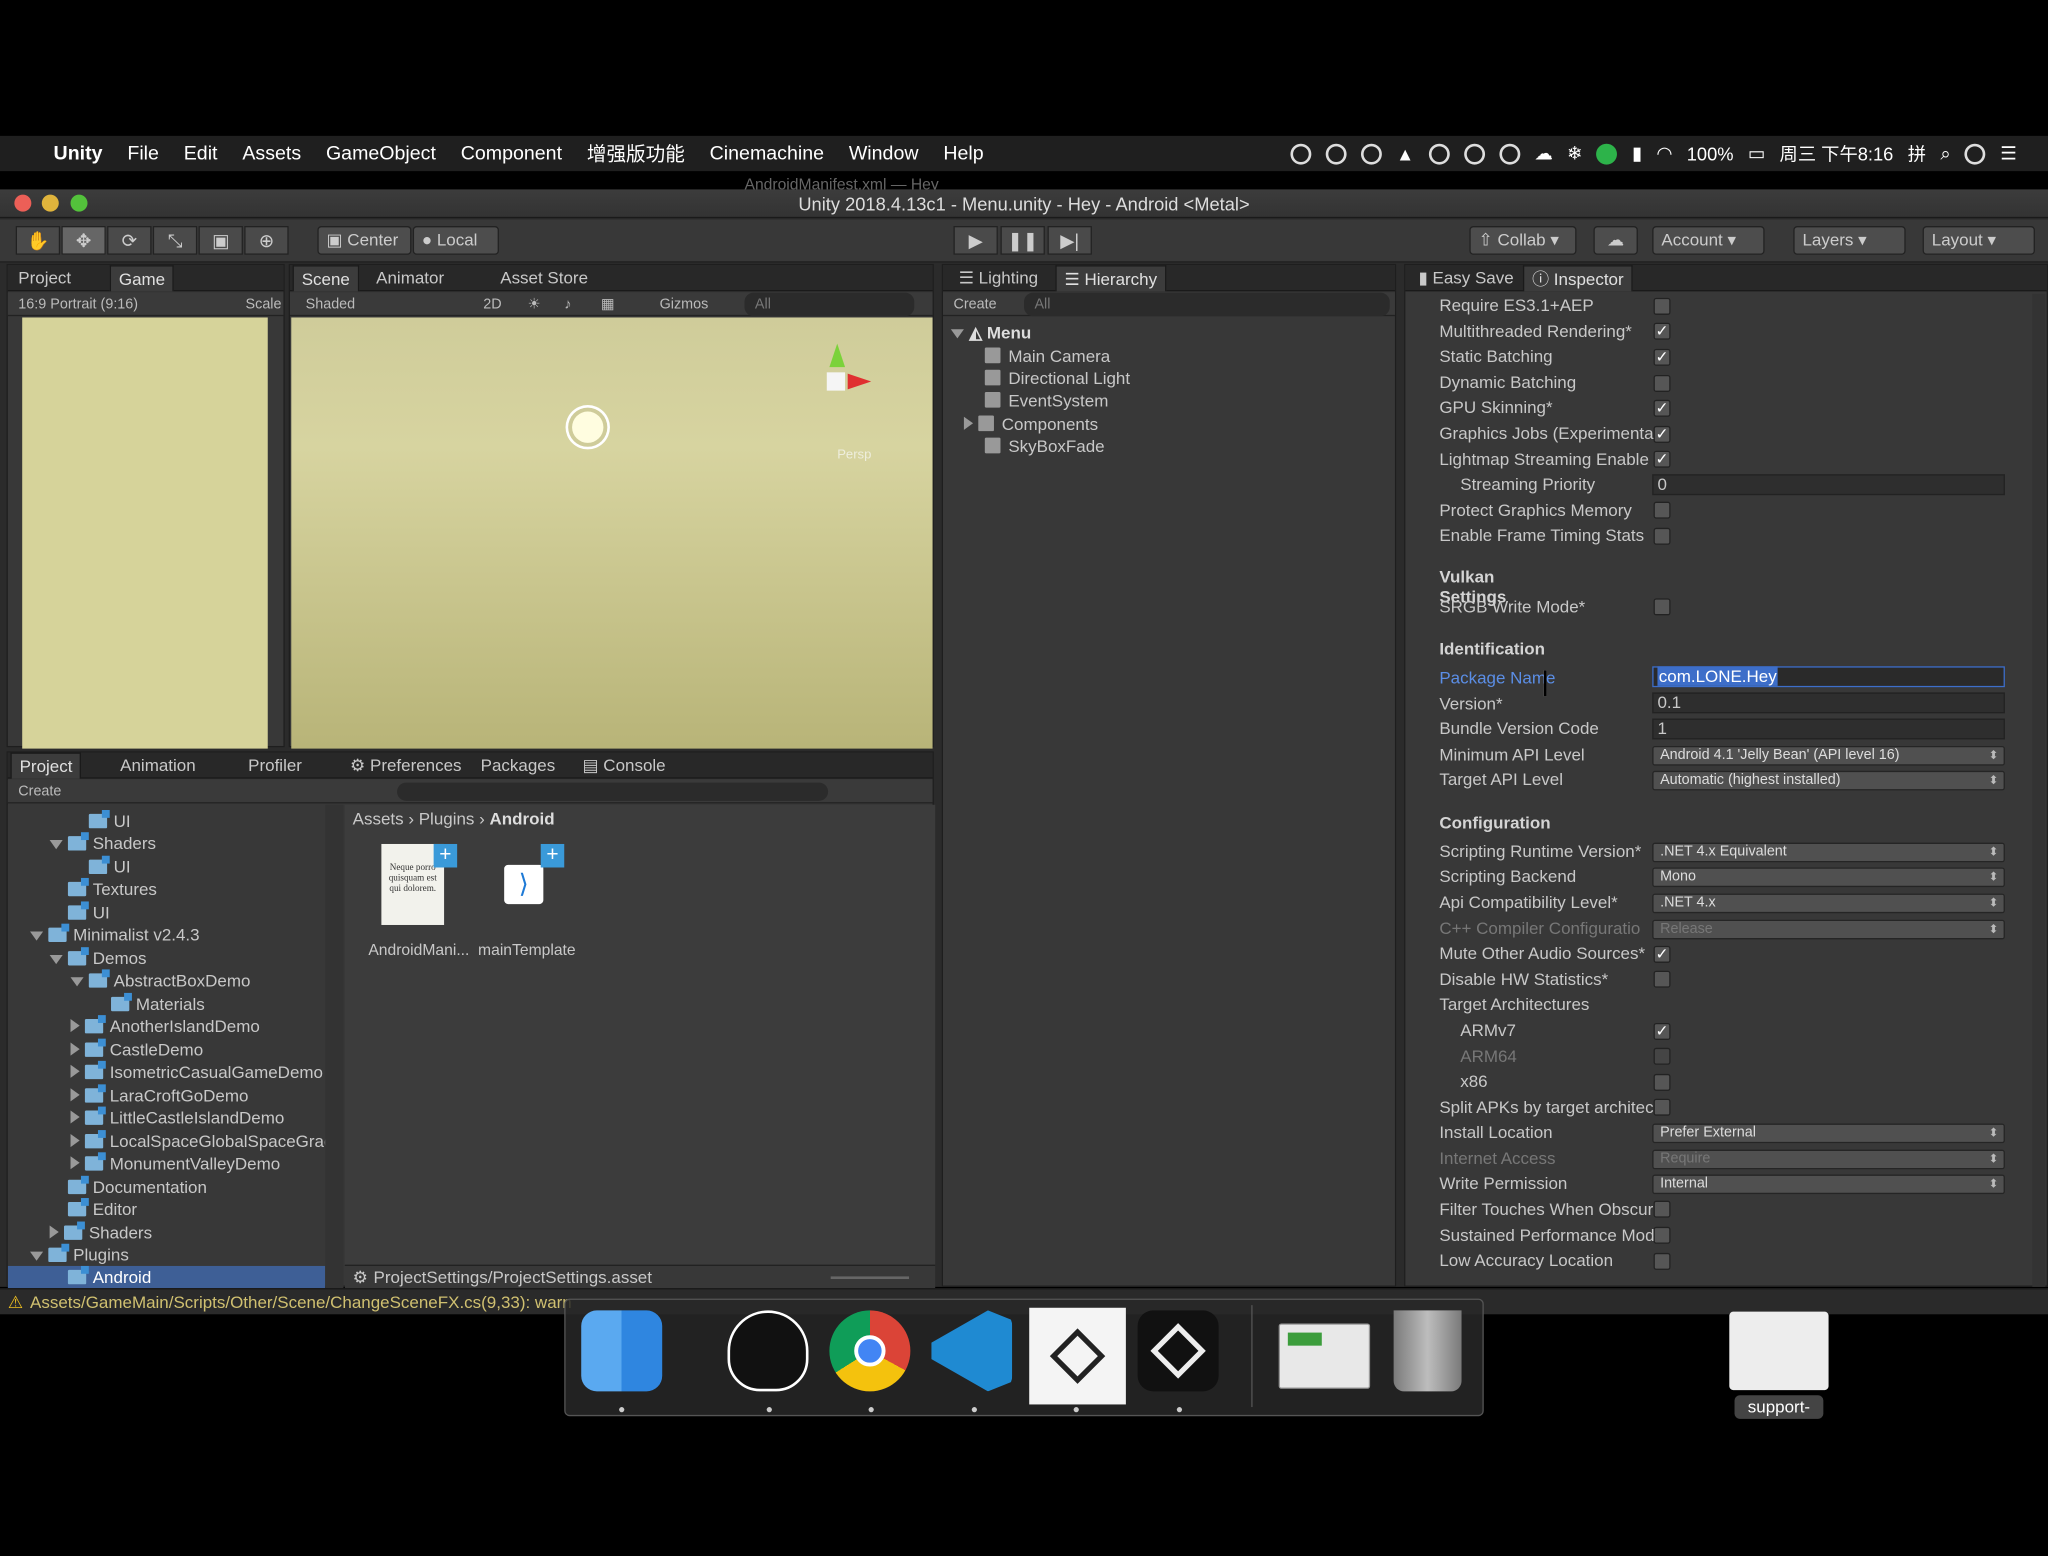 The width and height of the screenshot is (2048, 1556). What do you see at coordinates (378, 819) in the screenshot?
I see `breadcrumb-assets: Assets` at bounding box center [378, 819].